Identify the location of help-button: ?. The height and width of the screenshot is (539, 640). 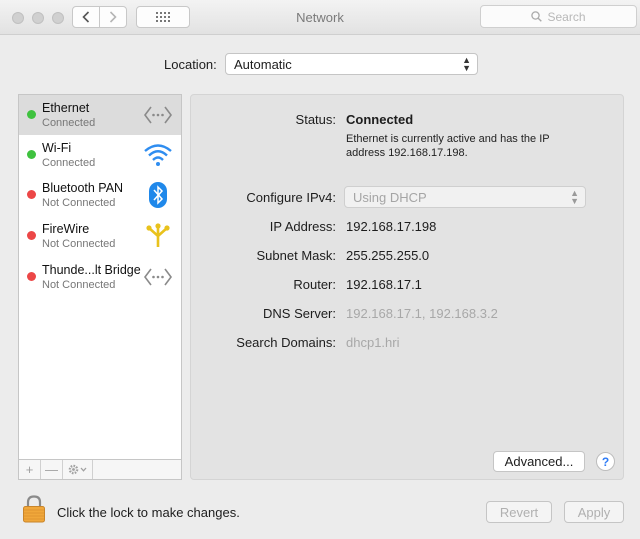
(605, 461).